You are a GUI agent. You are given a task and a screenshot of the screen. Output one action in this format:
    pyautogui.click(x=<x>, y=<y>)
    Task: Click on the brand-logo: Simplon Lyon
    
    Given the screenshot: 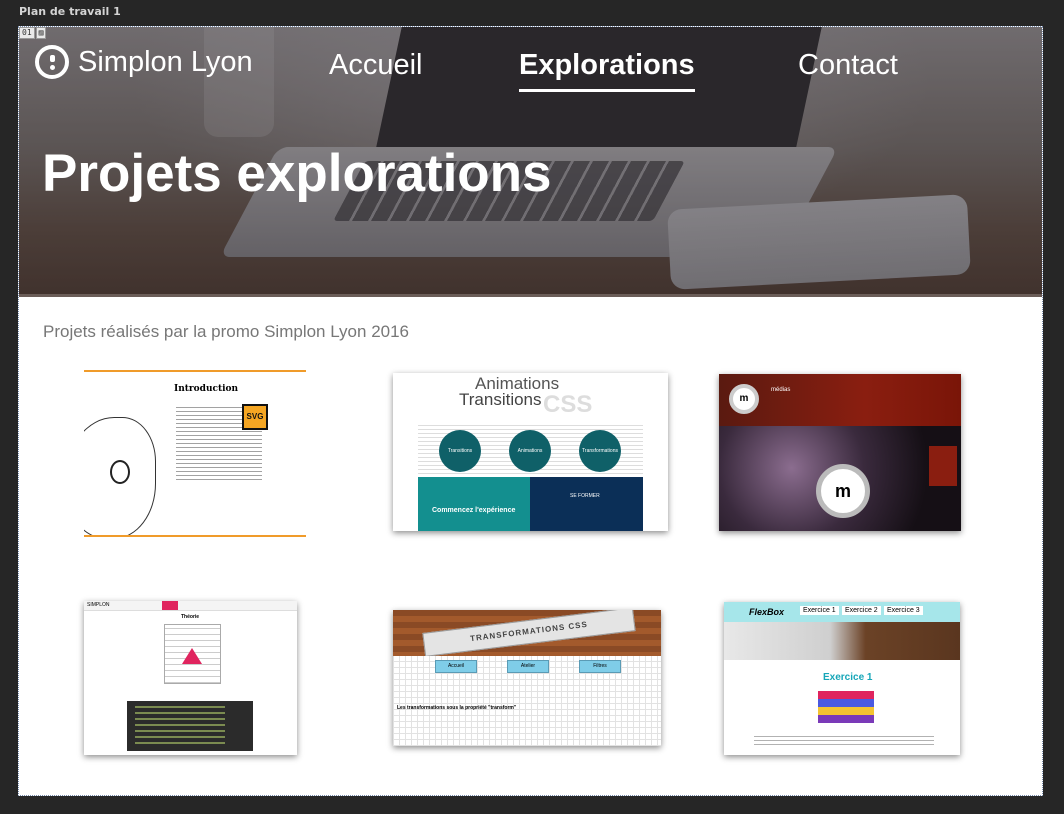 What is the action you would take?
    pyautogui.click(x=144, y=62)
    